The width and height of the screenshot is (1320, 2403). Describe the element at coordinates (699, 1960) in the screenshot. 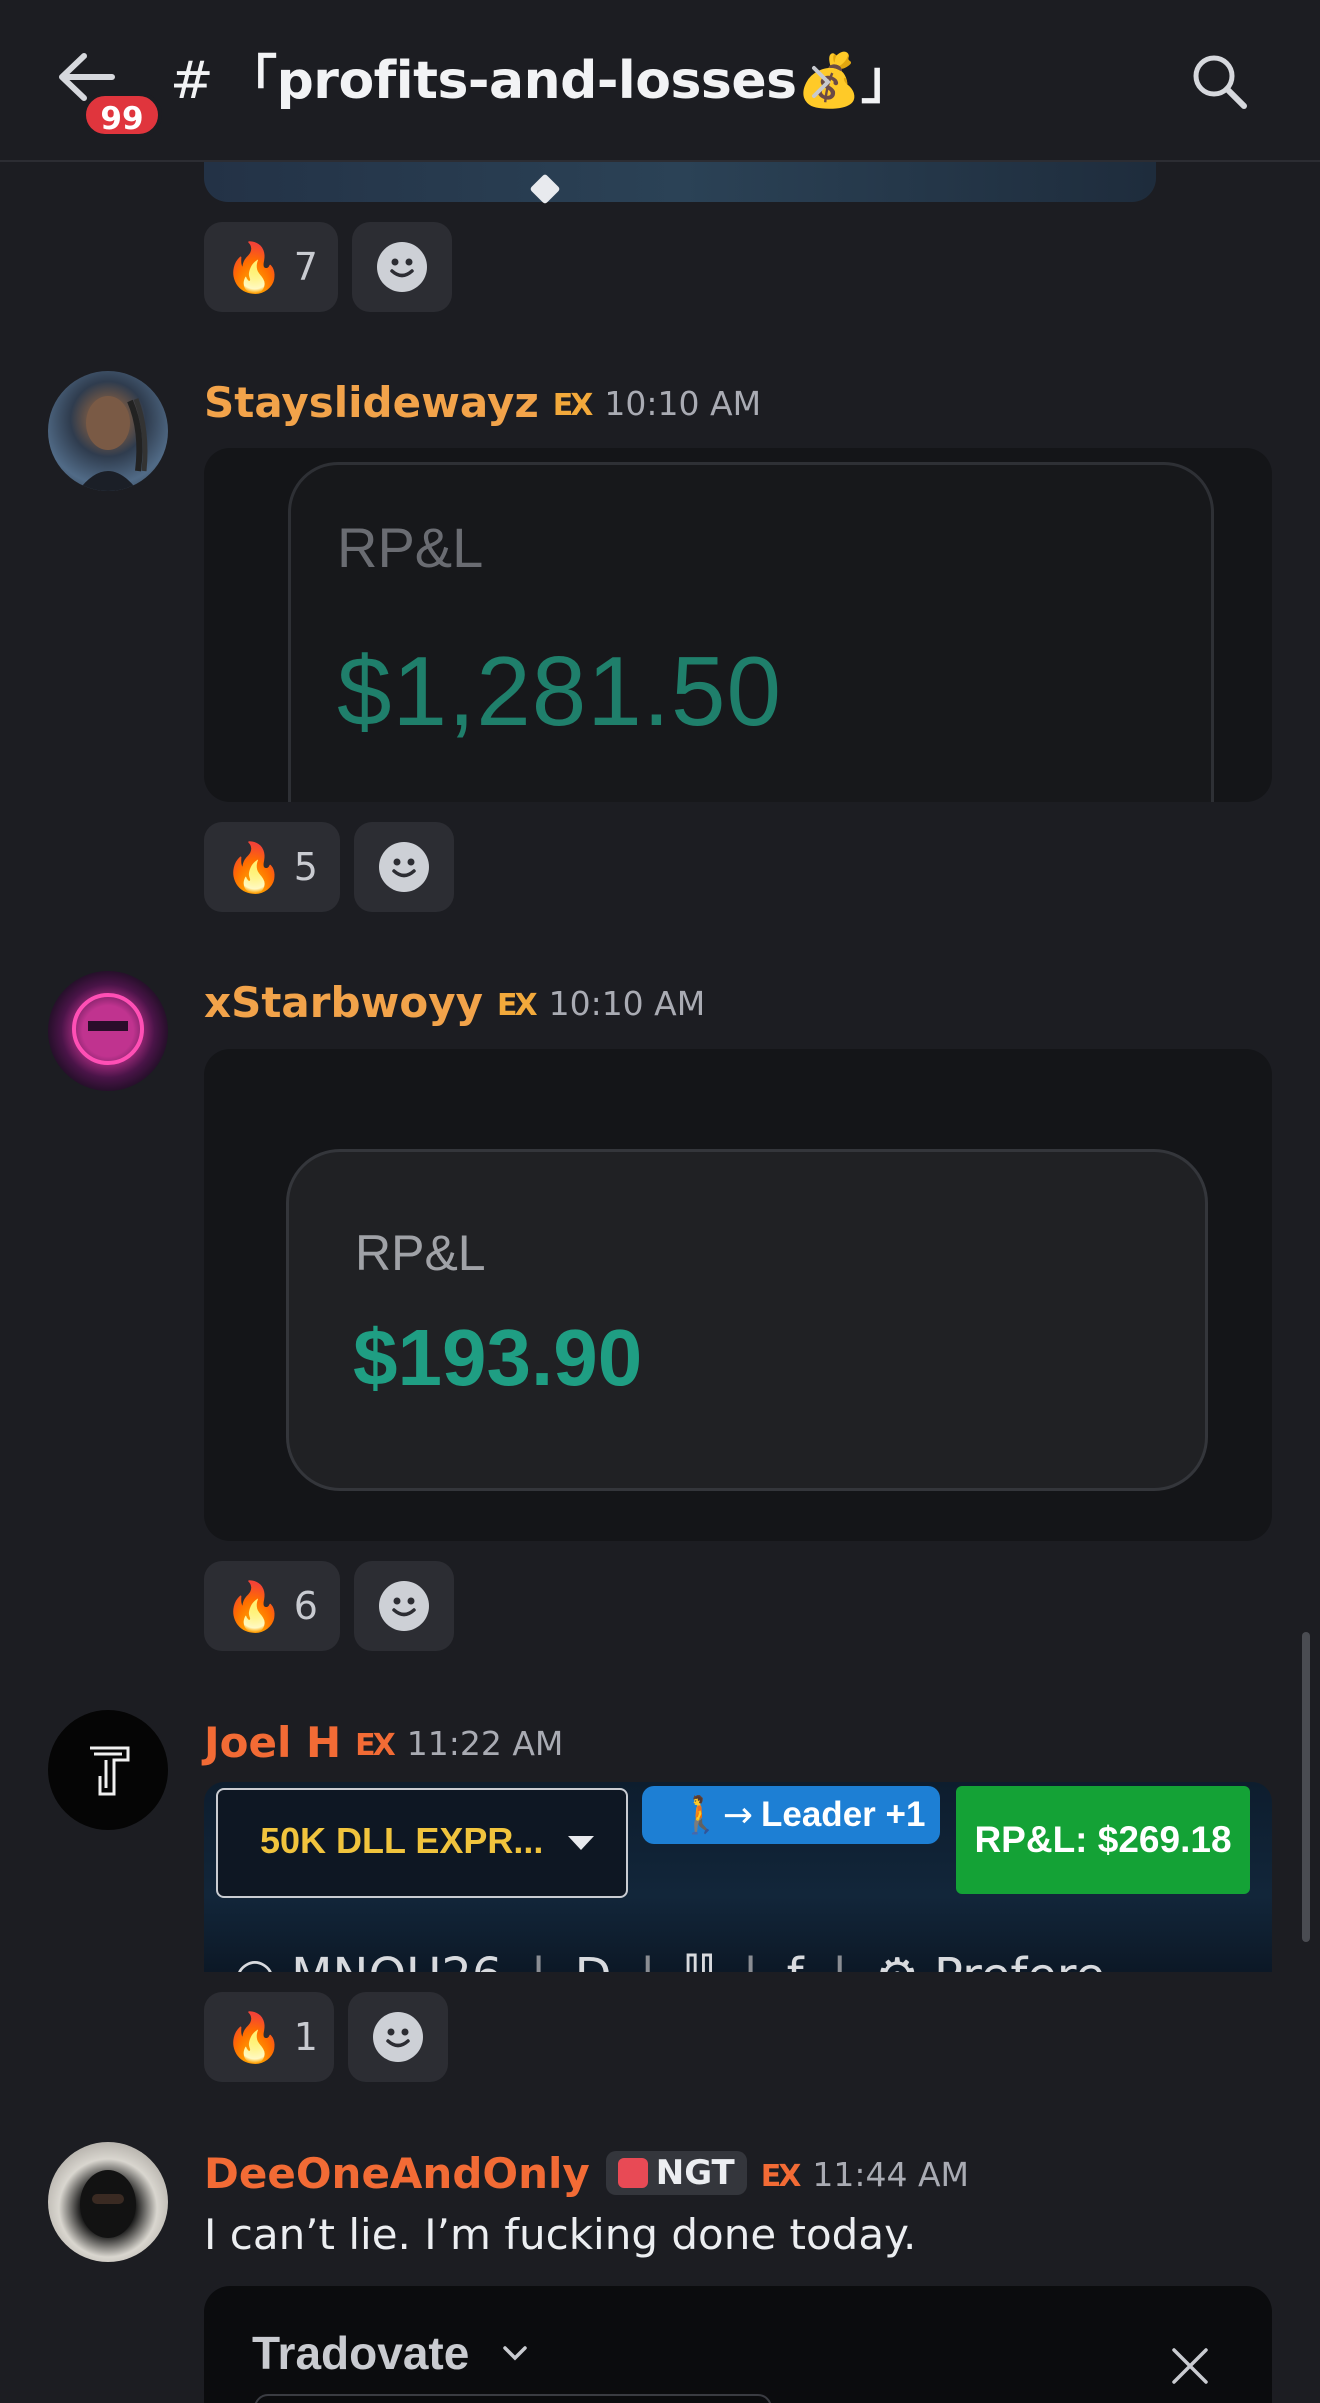

I see `candles-icon: ⫿⫿` at that location.